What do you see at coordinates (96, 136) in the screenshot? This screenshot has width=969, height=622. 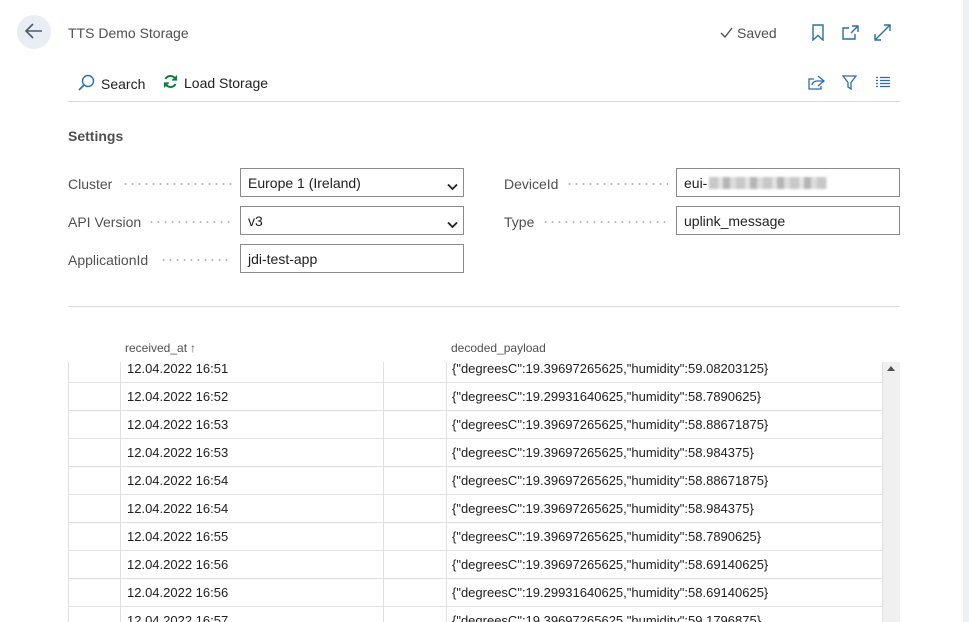 I see `settings-title: Settings` at bounding box center [96, 136].